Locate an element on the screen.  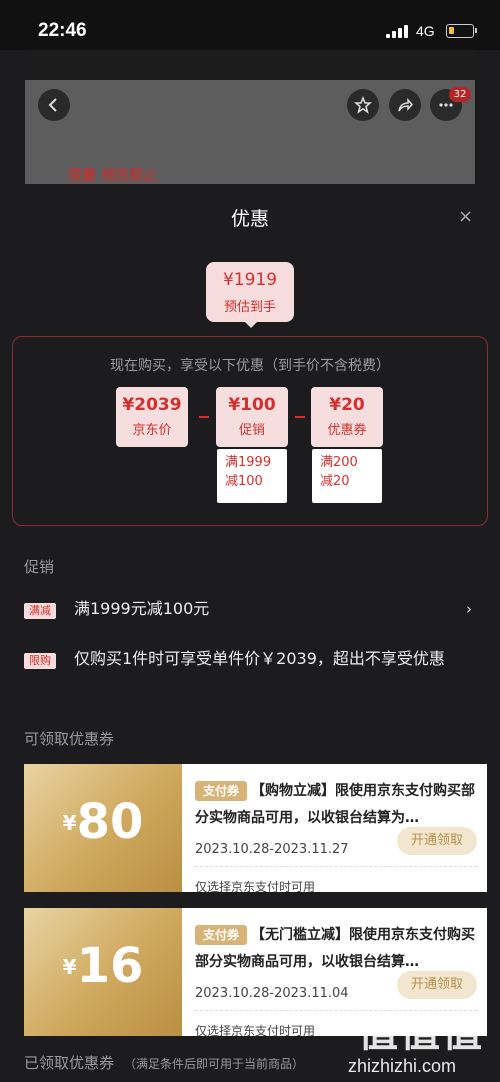
promo-rule: 满1999 减100 is located at coordinates (252, 476).